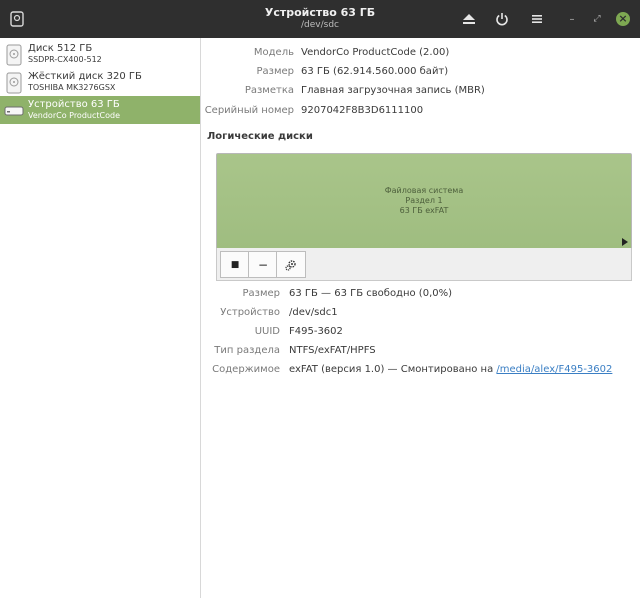  Describe the element at coordinates (74, 115) in the screenshot. I see `drive-model: VendorCo ProductCode` at that location.